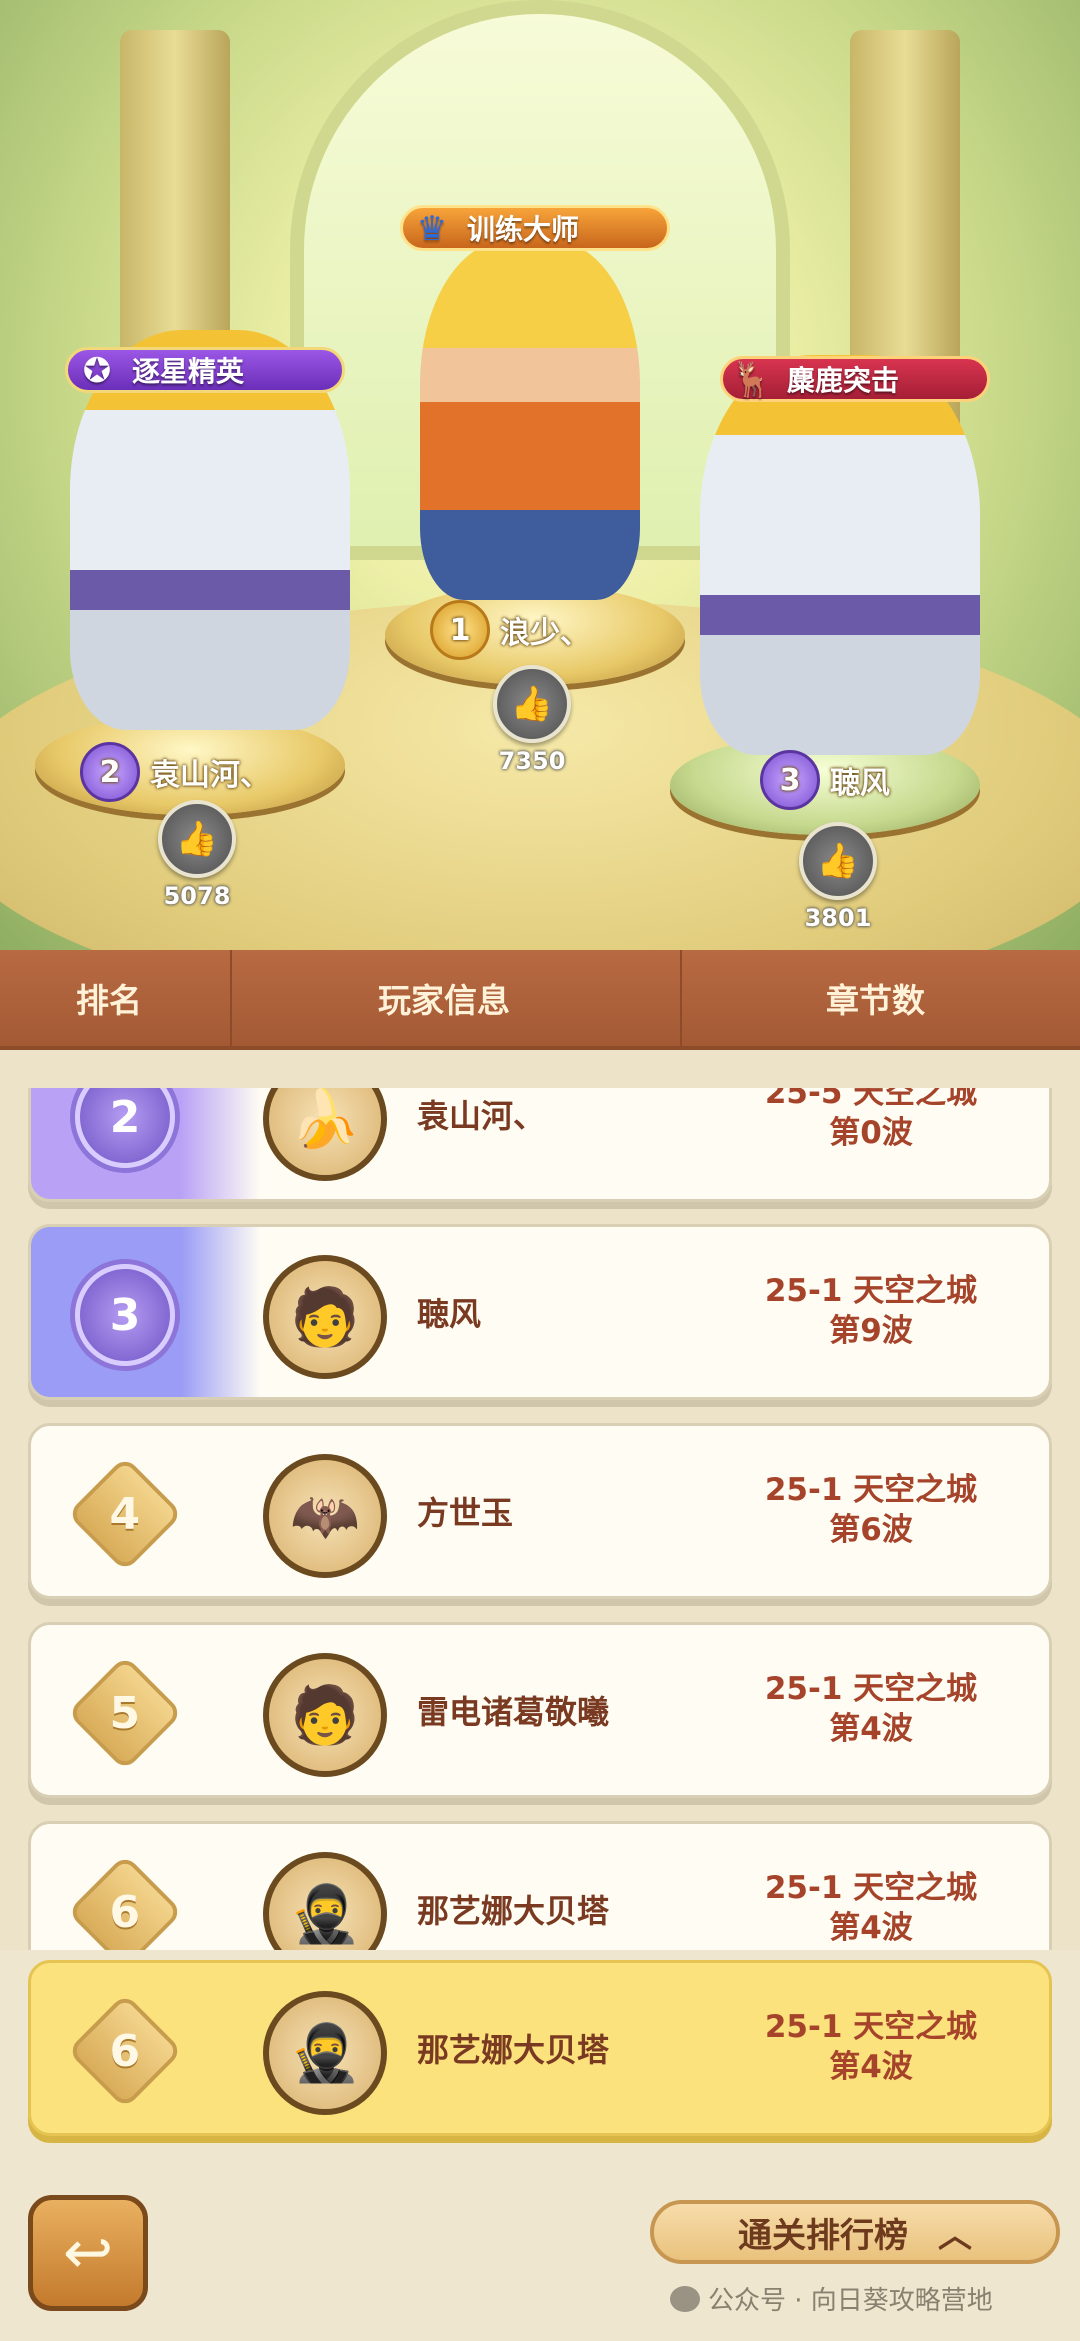 This screenshot has width=1080, height=2341. What do you see at coordinates (838, 918) in the screenshot?
I see `like-count: 3801` at bounding box center [838, 918].